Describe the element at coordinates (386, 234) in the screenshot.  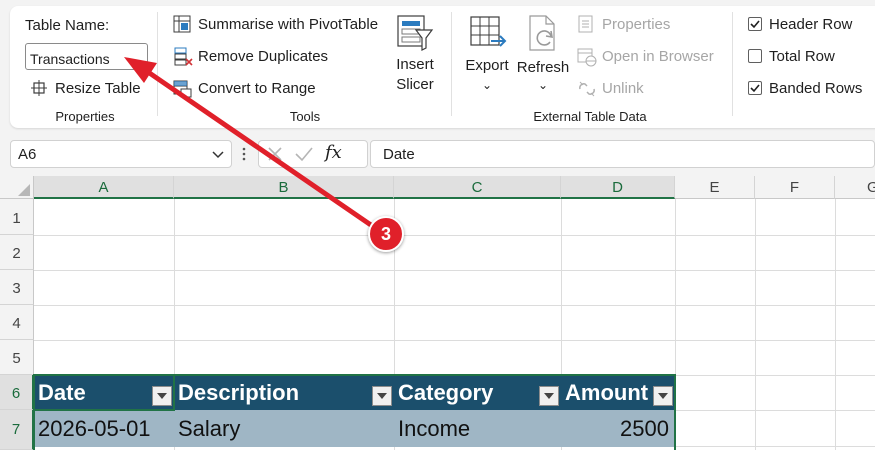
I see `step-badge: 3` at that location.